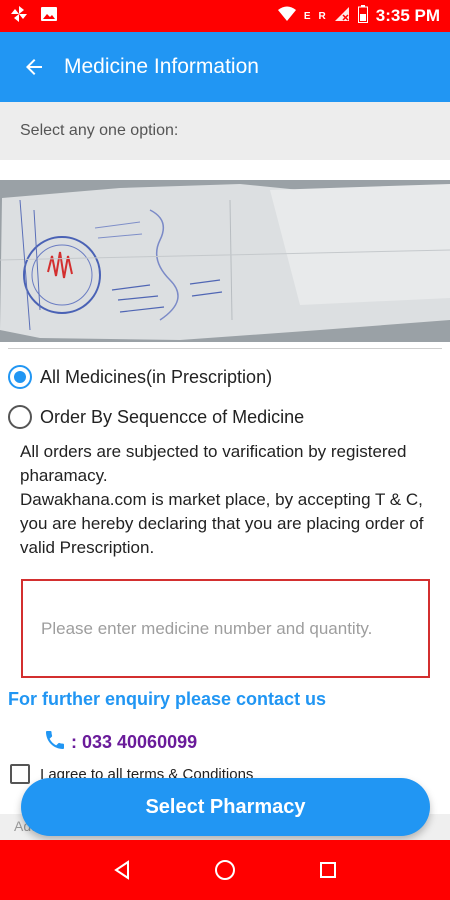  Describe the element at coordinates (55, 742) in the screenshot. I see `phone-icon` at that location.